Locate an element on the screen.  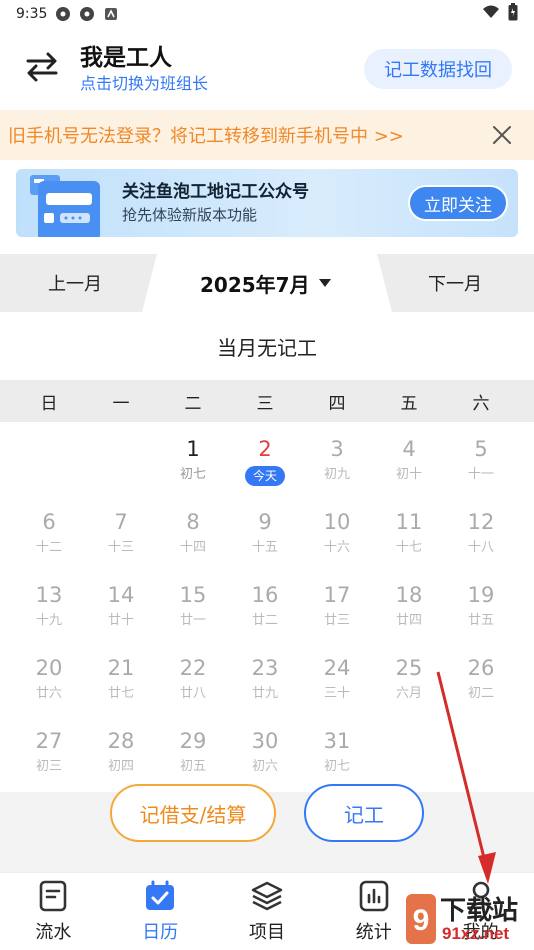
calendar-day-14: 14 廿十 is located at coordinates (121, 612).